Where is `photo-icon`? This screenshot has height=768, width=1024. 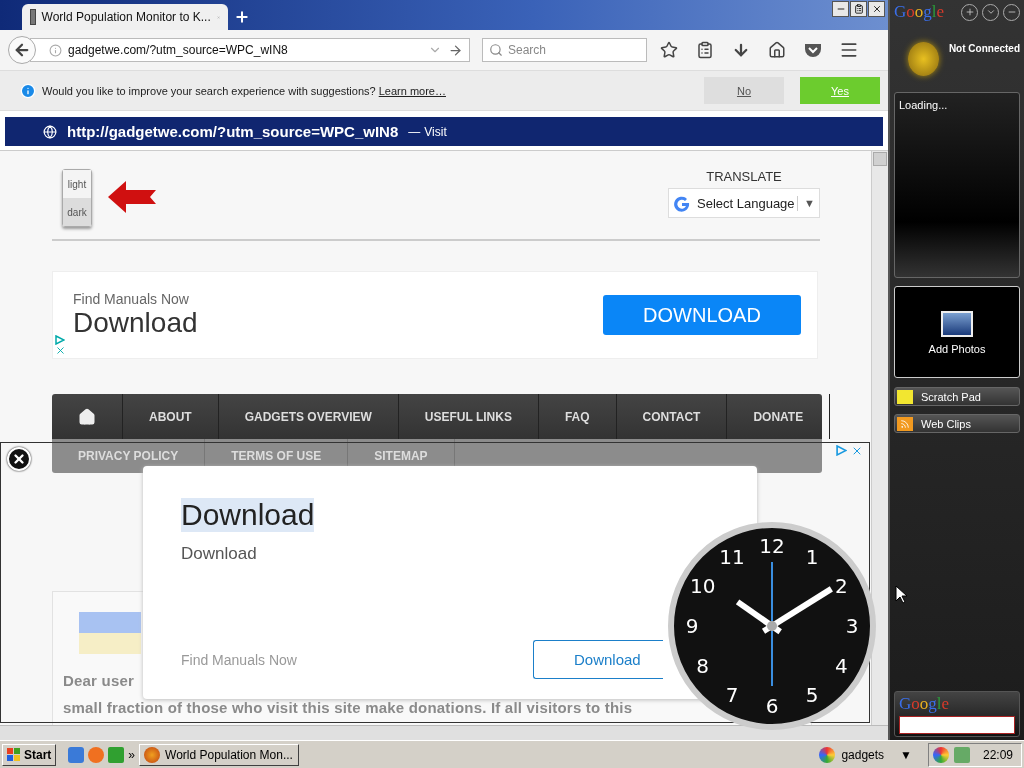
photo-icon is located at coordinates (957, 324).